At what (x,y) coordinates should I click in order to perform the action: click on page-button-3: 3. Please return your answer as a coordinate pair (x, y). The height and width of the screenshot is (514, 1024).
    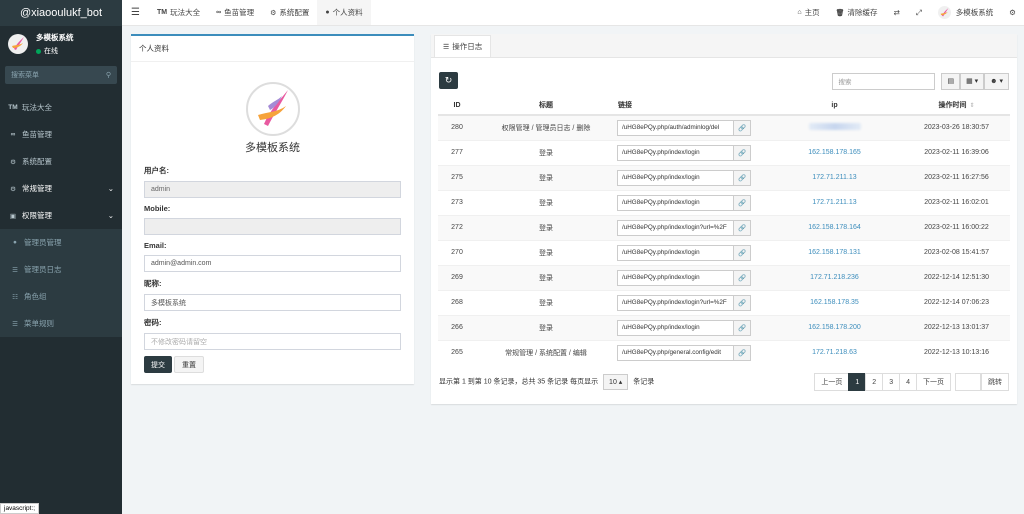
    Looking at the image, I should click on (891, 382).